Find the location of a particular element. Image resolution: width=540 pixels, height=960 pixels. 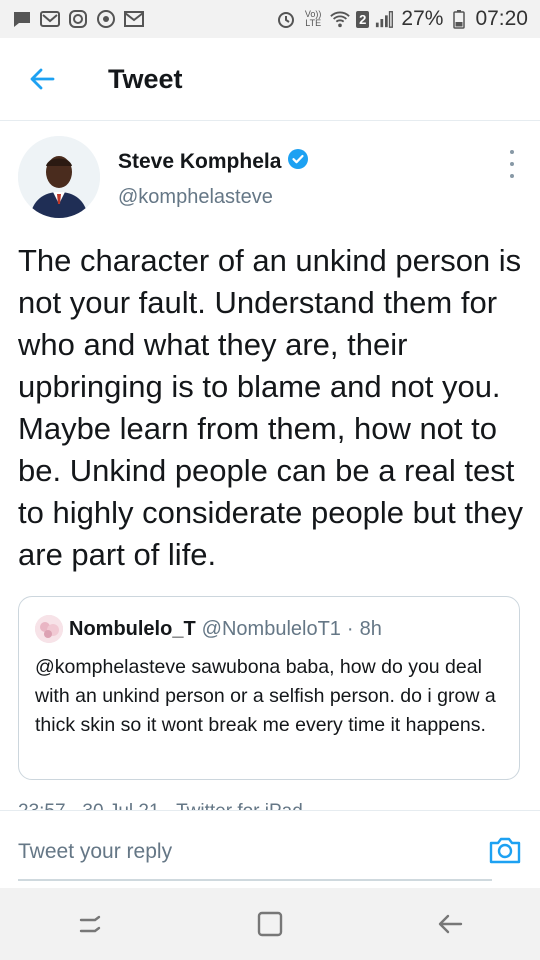

camera-button is located at coordinates (505, 850).